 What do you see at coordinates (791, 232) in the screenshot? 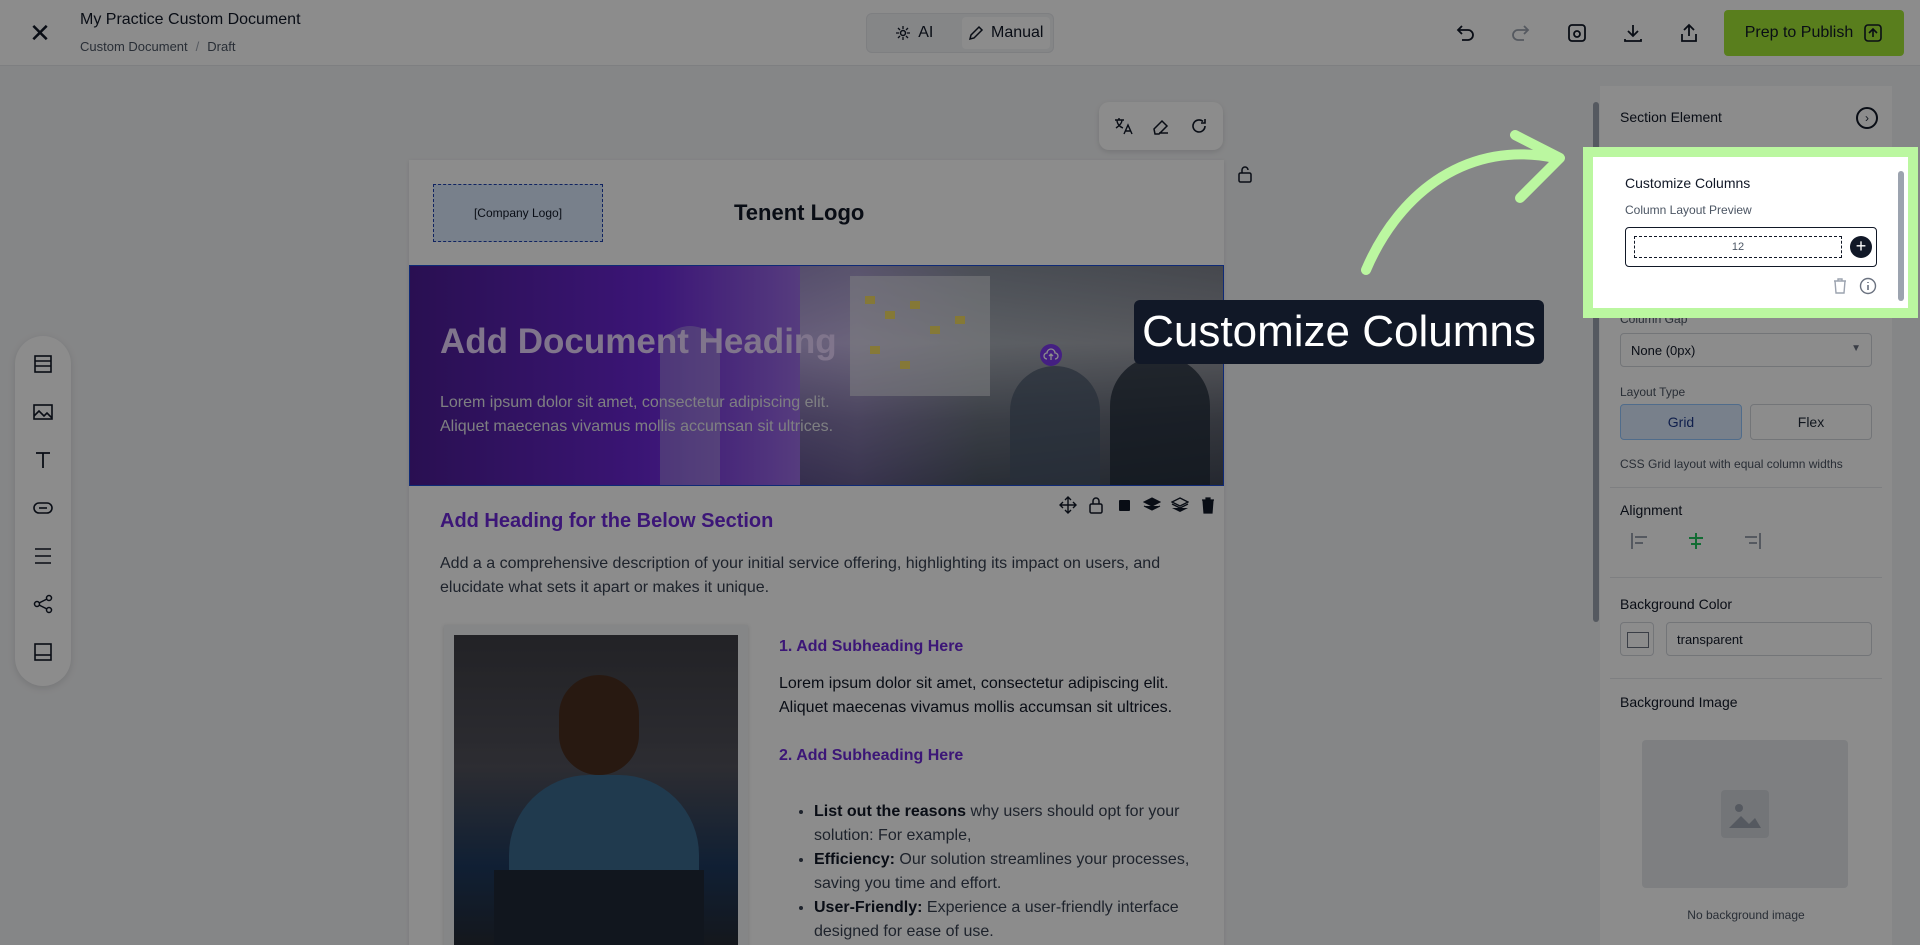
I see `dim-overlay` at bounding box center [791, 232].